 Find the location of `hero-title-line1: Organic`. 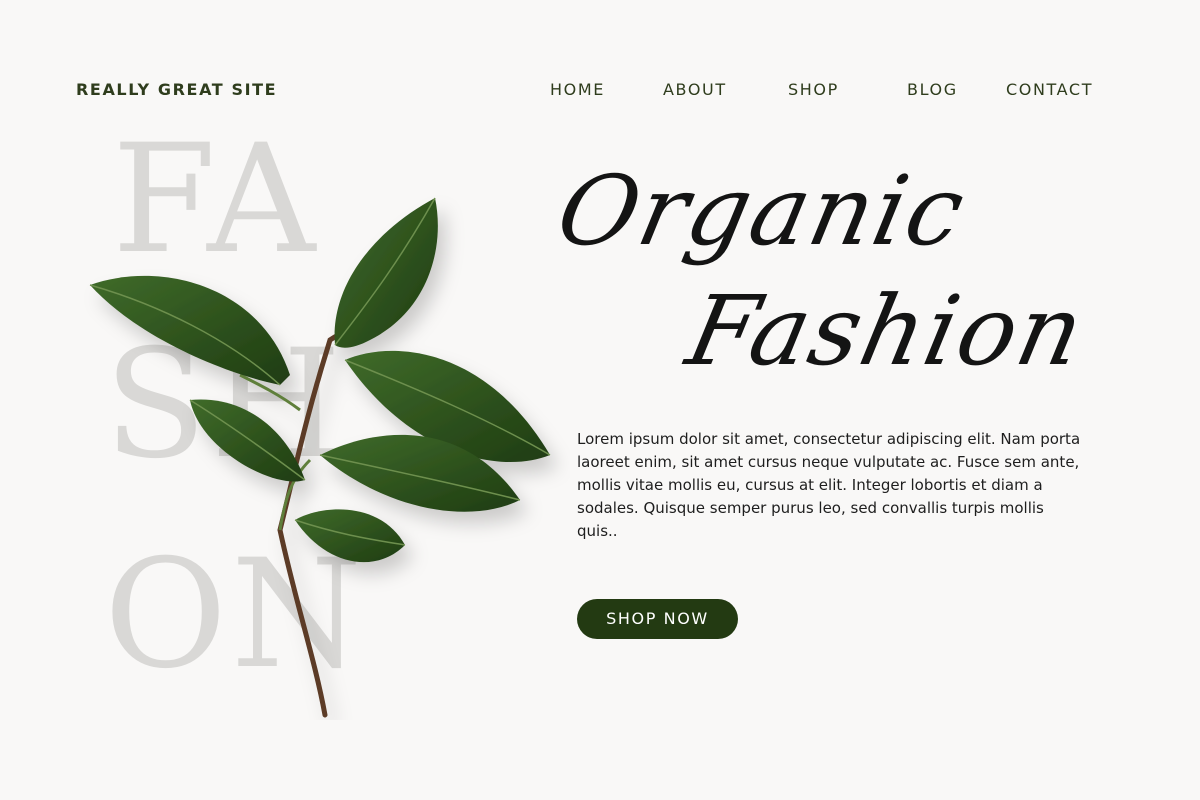

hero-title-line1: Organic is located at coordinates (762, 211).